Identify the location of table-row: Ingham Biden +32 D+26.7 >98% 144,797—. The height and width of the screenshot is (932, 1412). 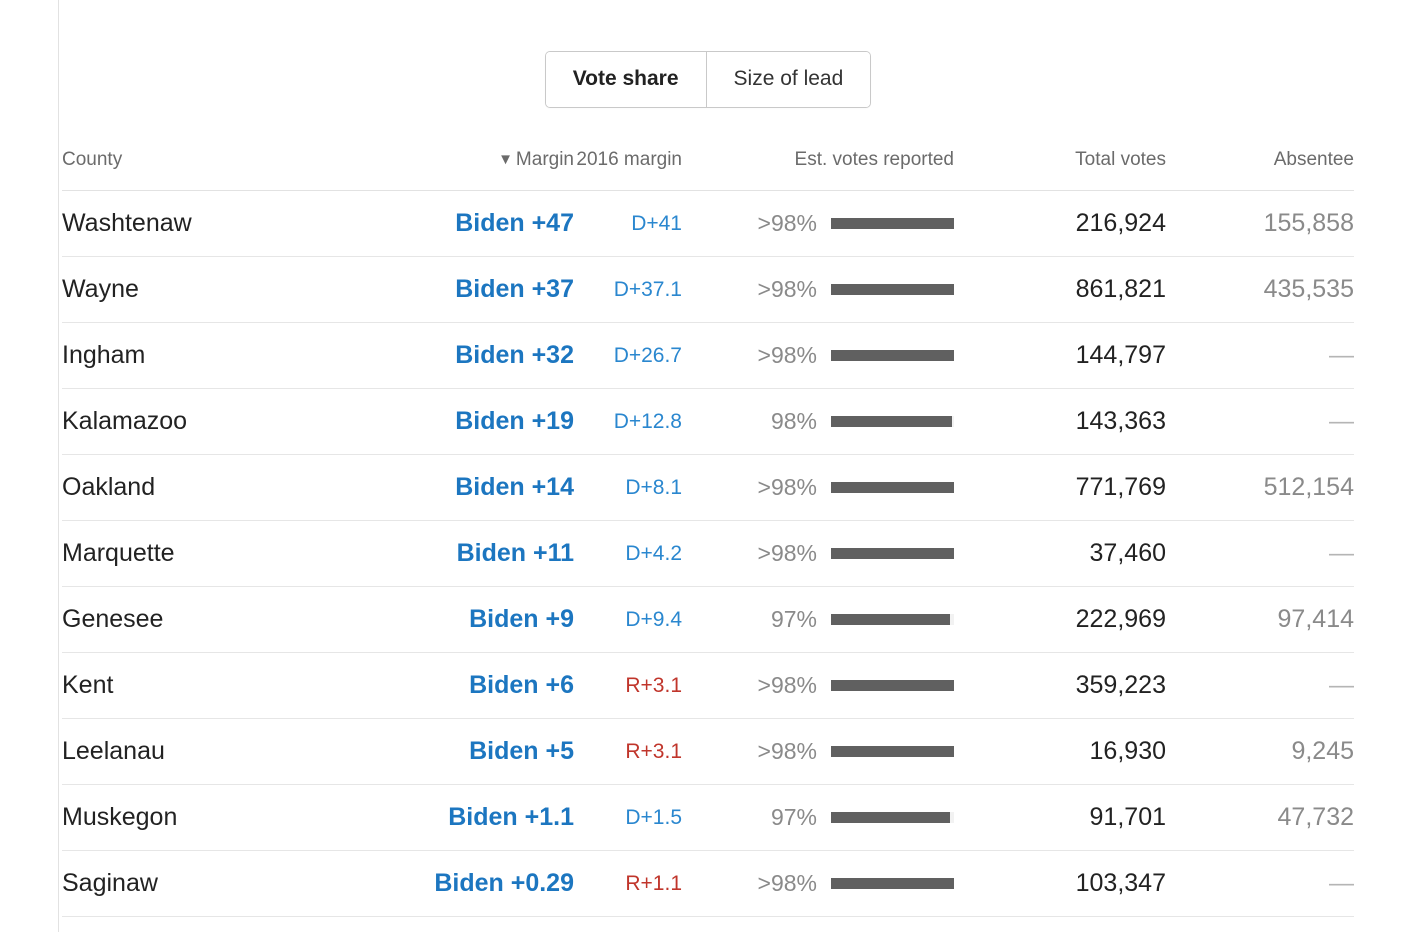
(708, 355).